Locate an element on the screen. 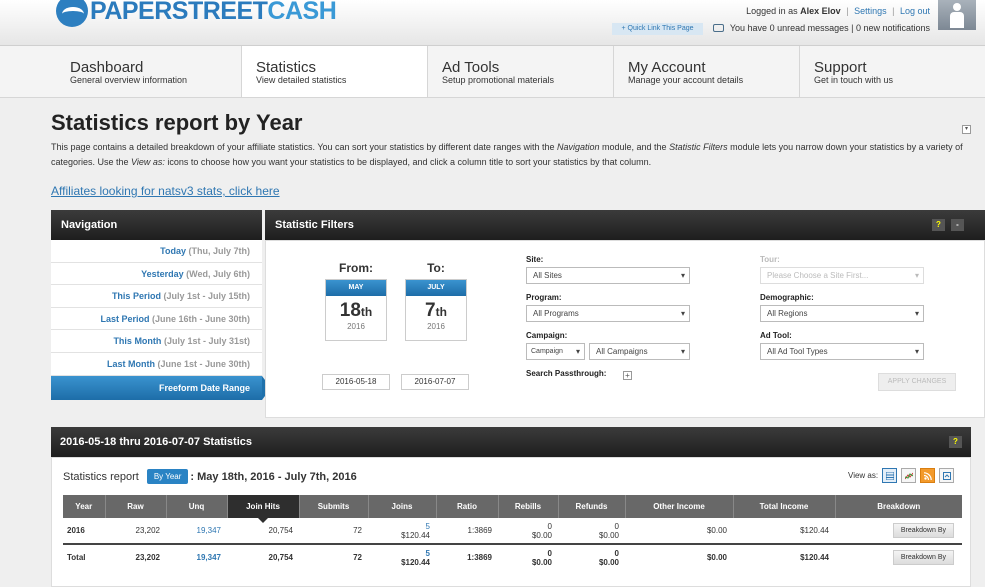 The image size is (985, 587). program-select: All Programs is located at coordinates (608, 313).